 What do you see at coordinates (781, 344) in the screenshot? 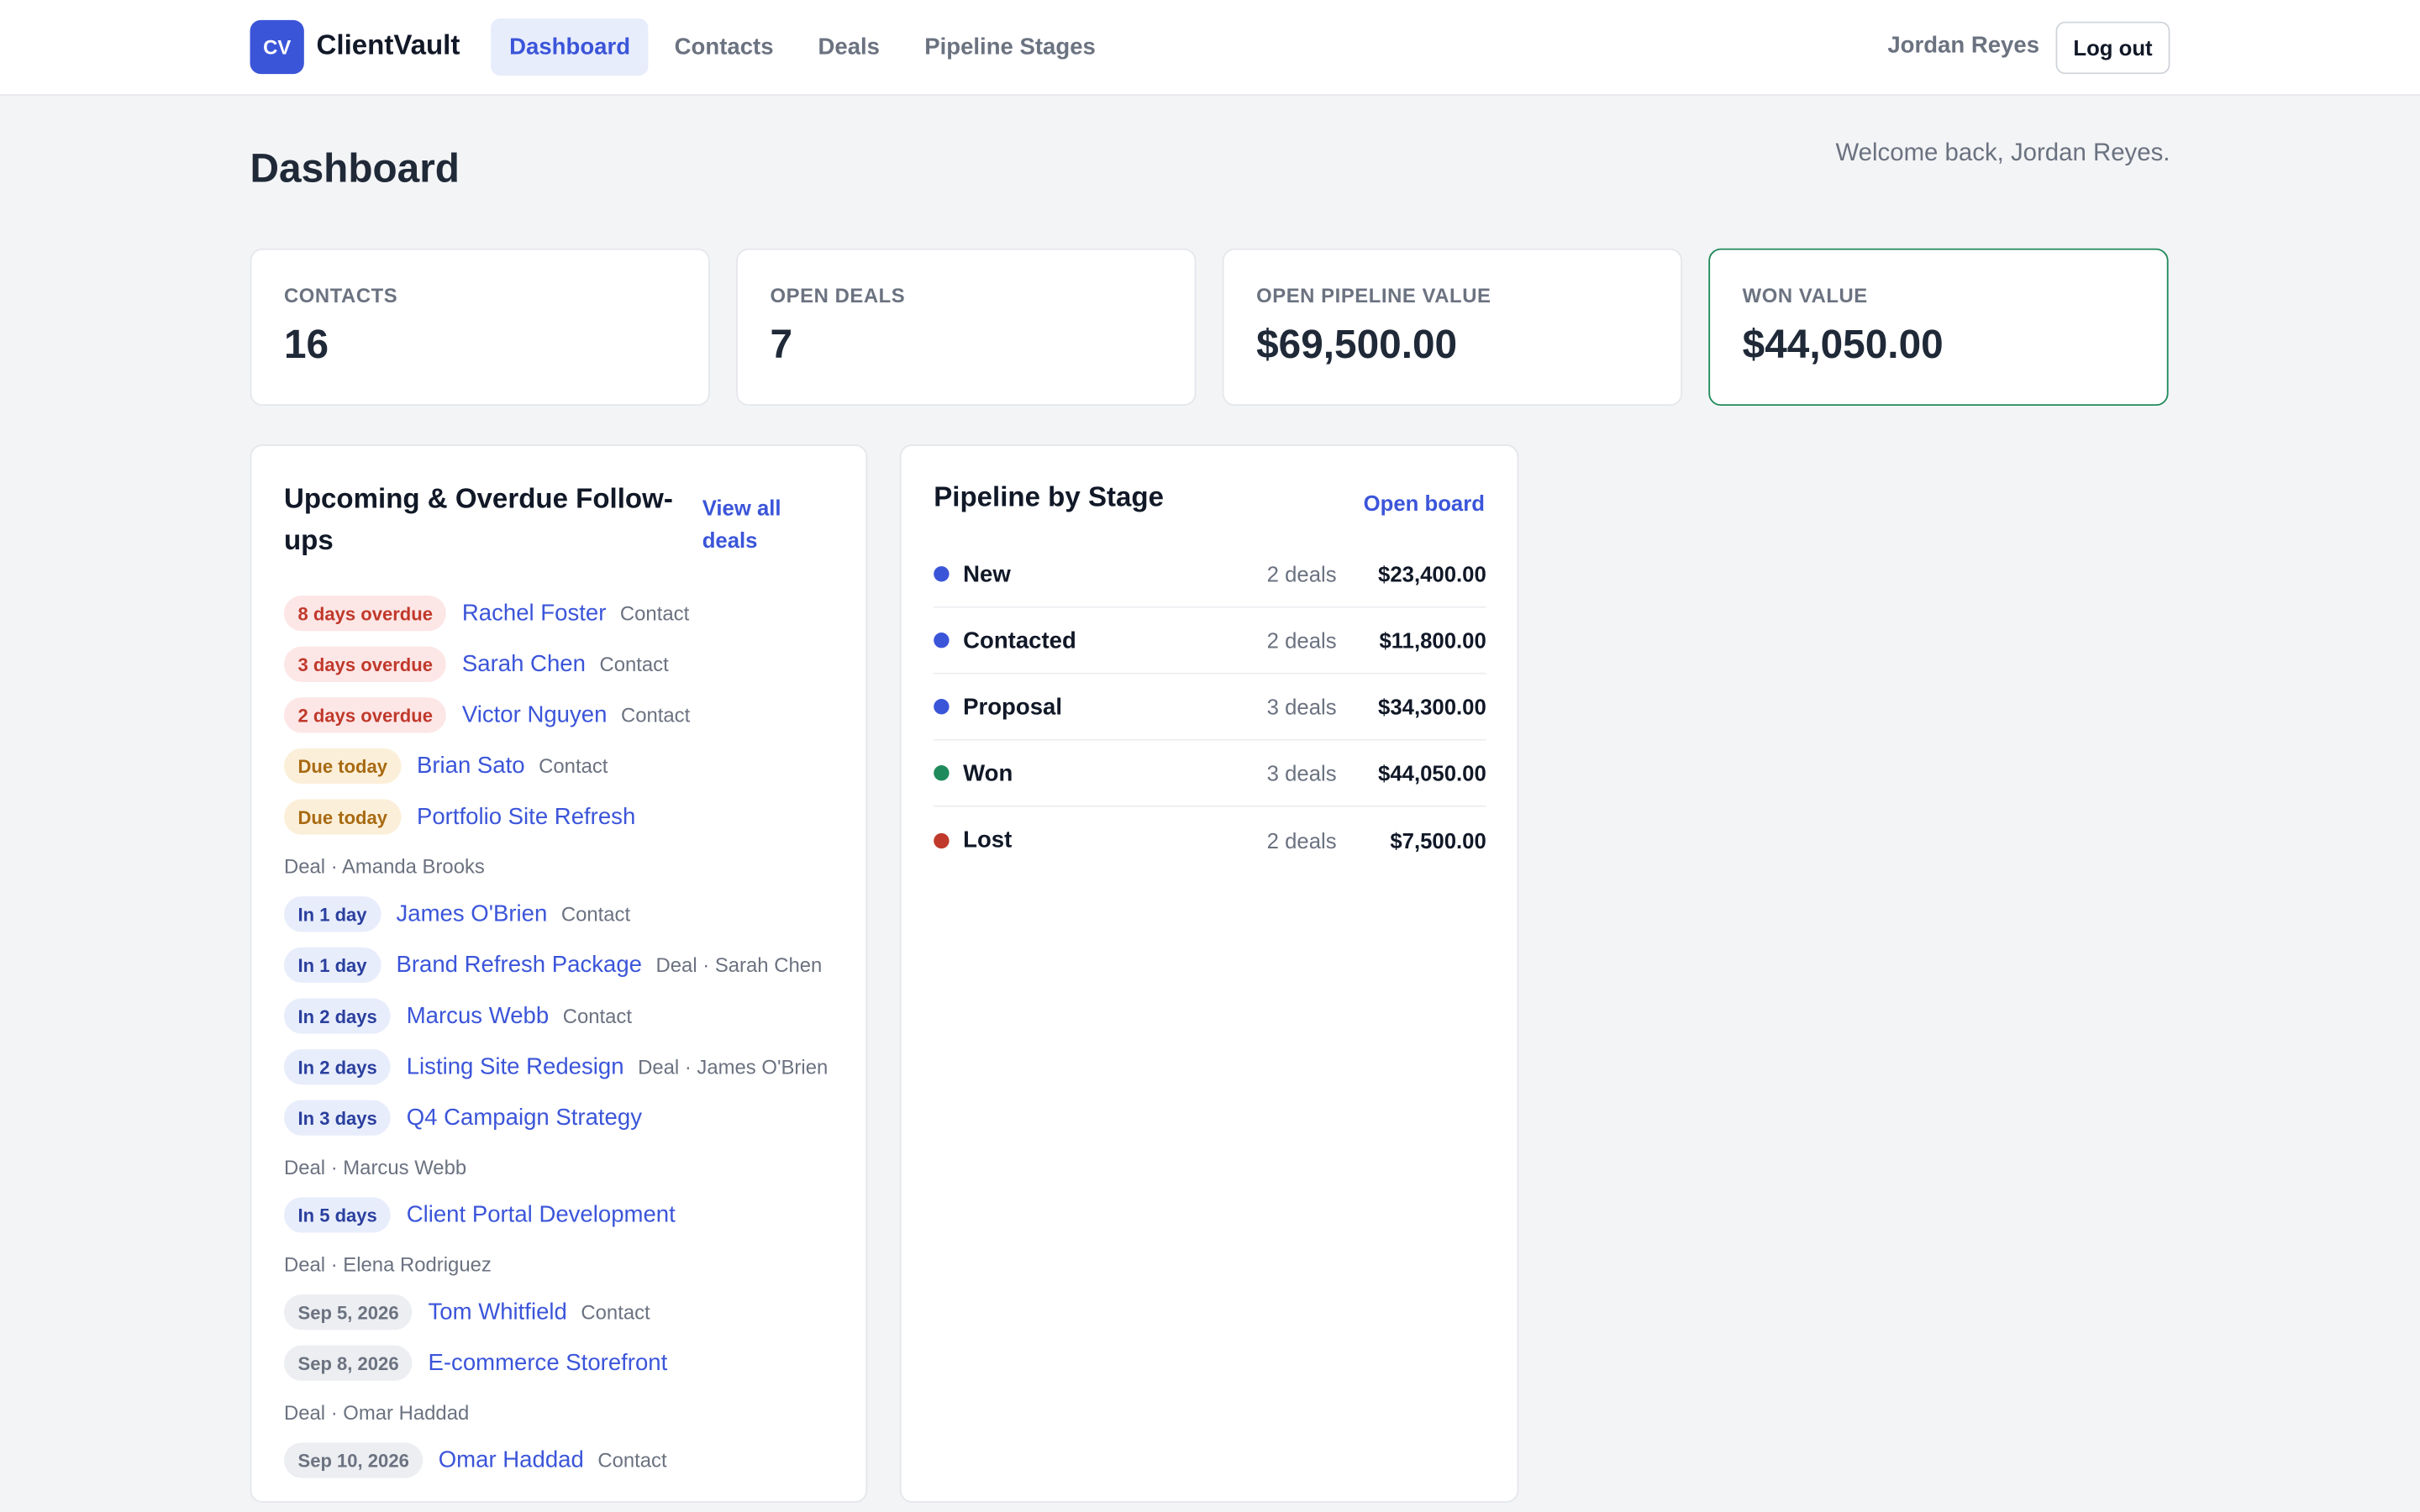
I see `stat-value: 7` at bounding box center [781, 344].